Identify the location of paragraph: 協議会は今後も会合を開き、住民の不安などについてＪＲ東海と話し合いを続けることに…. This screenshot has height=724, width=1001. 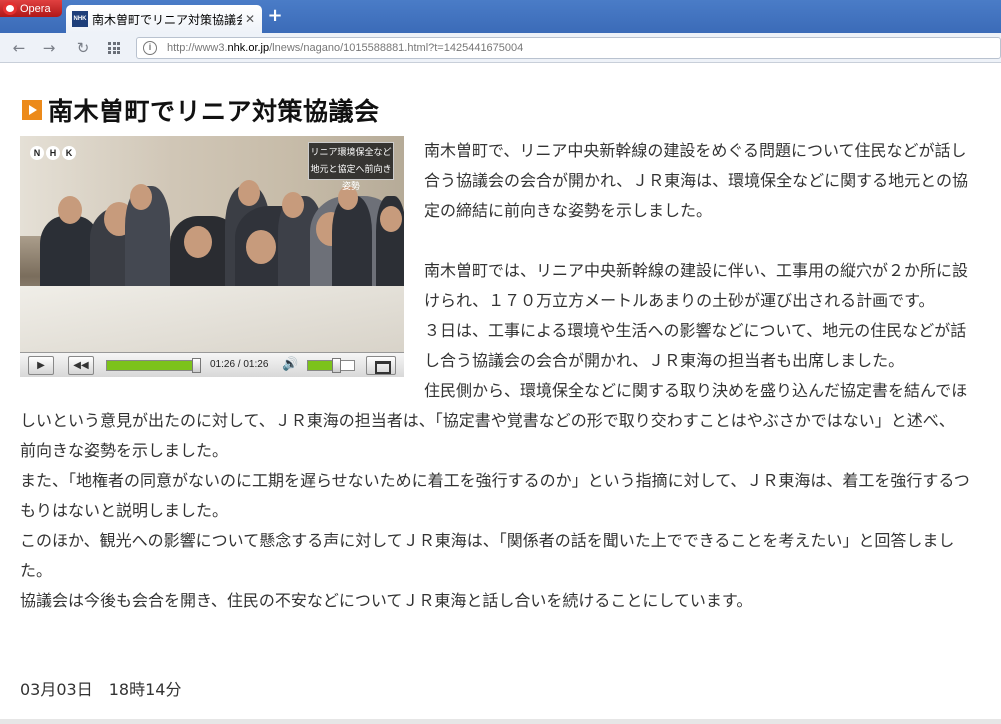
(386, 600).